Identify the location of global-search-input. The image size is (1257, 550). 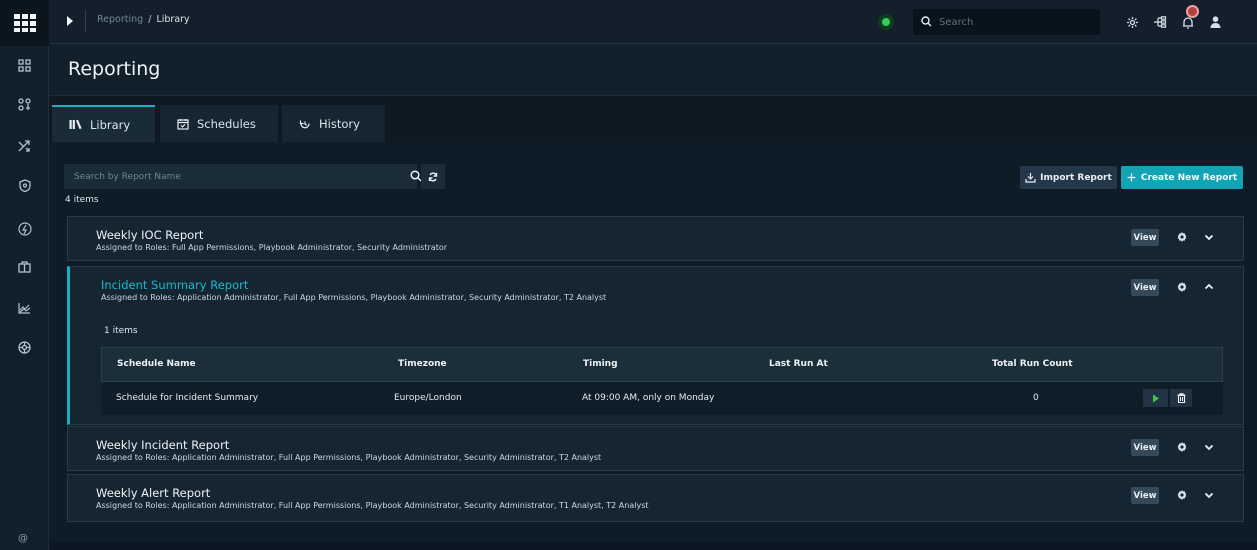
(1014, 22).